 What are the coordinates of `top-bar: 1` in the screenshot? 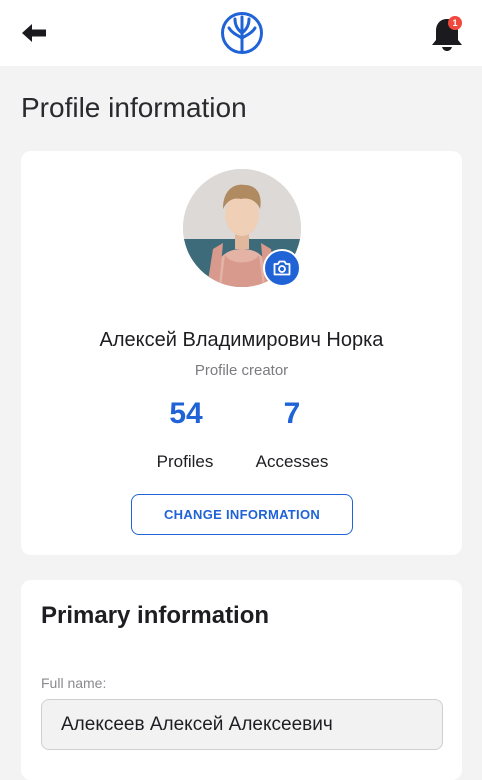 It's located at (241, 33).